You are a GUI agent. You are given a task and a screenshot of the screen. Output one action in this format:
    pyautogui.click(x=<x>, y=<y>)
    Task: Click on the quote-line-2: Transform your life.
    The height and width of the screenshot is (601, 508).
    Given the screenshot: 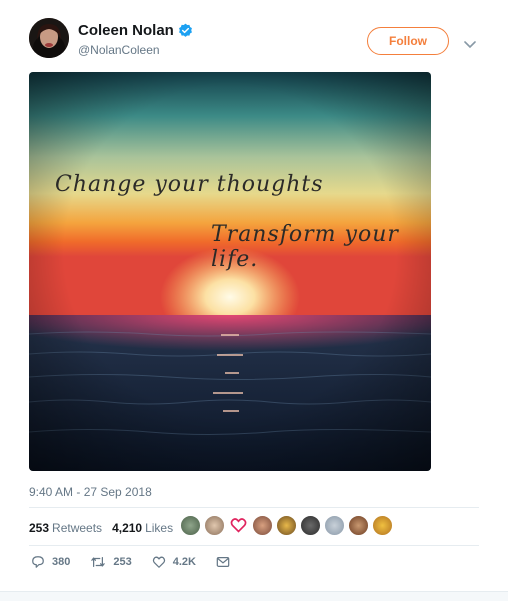 What is the action you would take?
    pyautogui.click(x=305, y=247)
    